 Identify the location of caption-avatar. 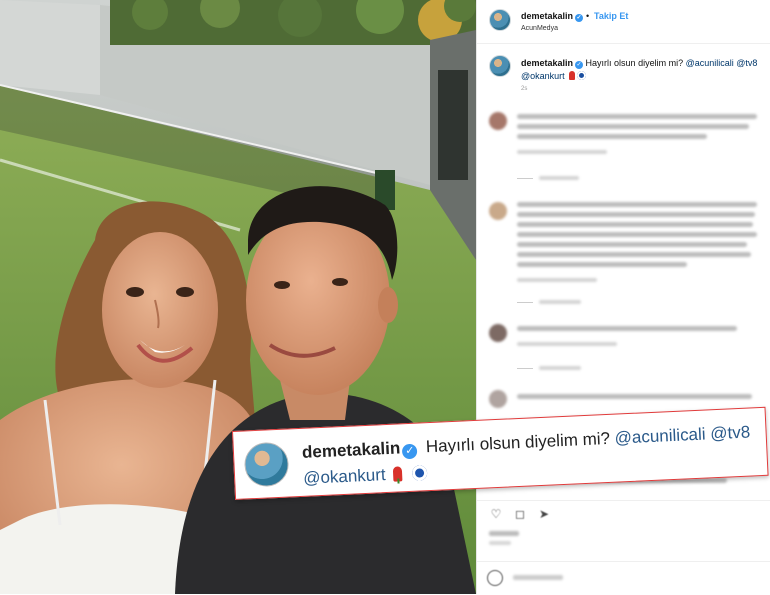
(500, 66).